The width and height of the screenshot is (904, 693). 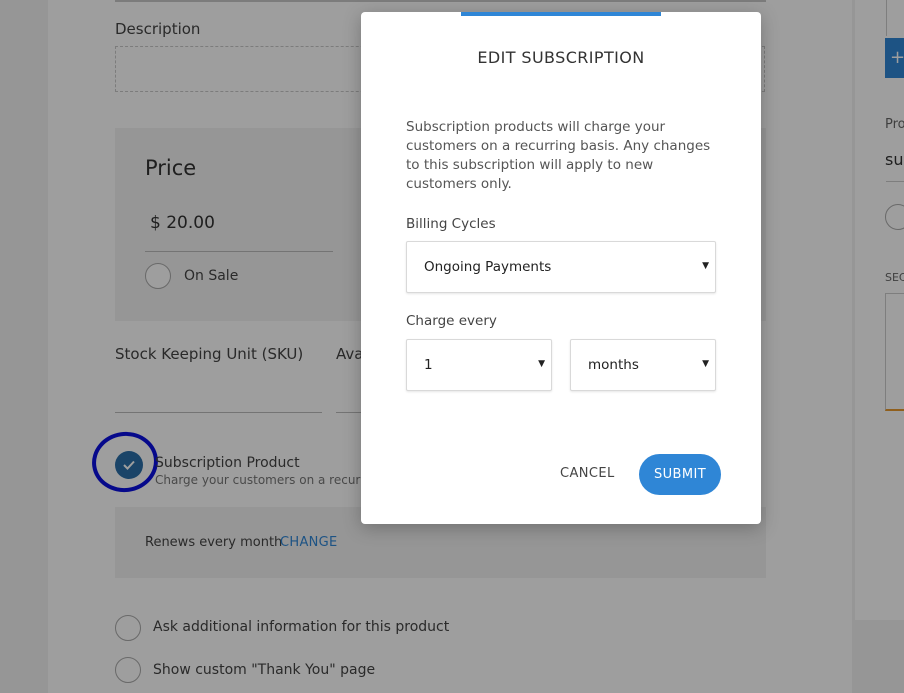 What do you see at coordinates (561, 57) in the screenshot?
I see `dialog-title: EDIT SUBSCRIPTION` at bounding box center [561, 57].